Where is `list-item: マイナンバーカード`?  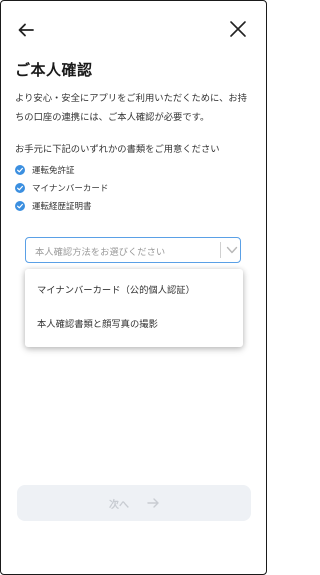
list-item: マイナンバーカード is located at coordinates (61, 188).